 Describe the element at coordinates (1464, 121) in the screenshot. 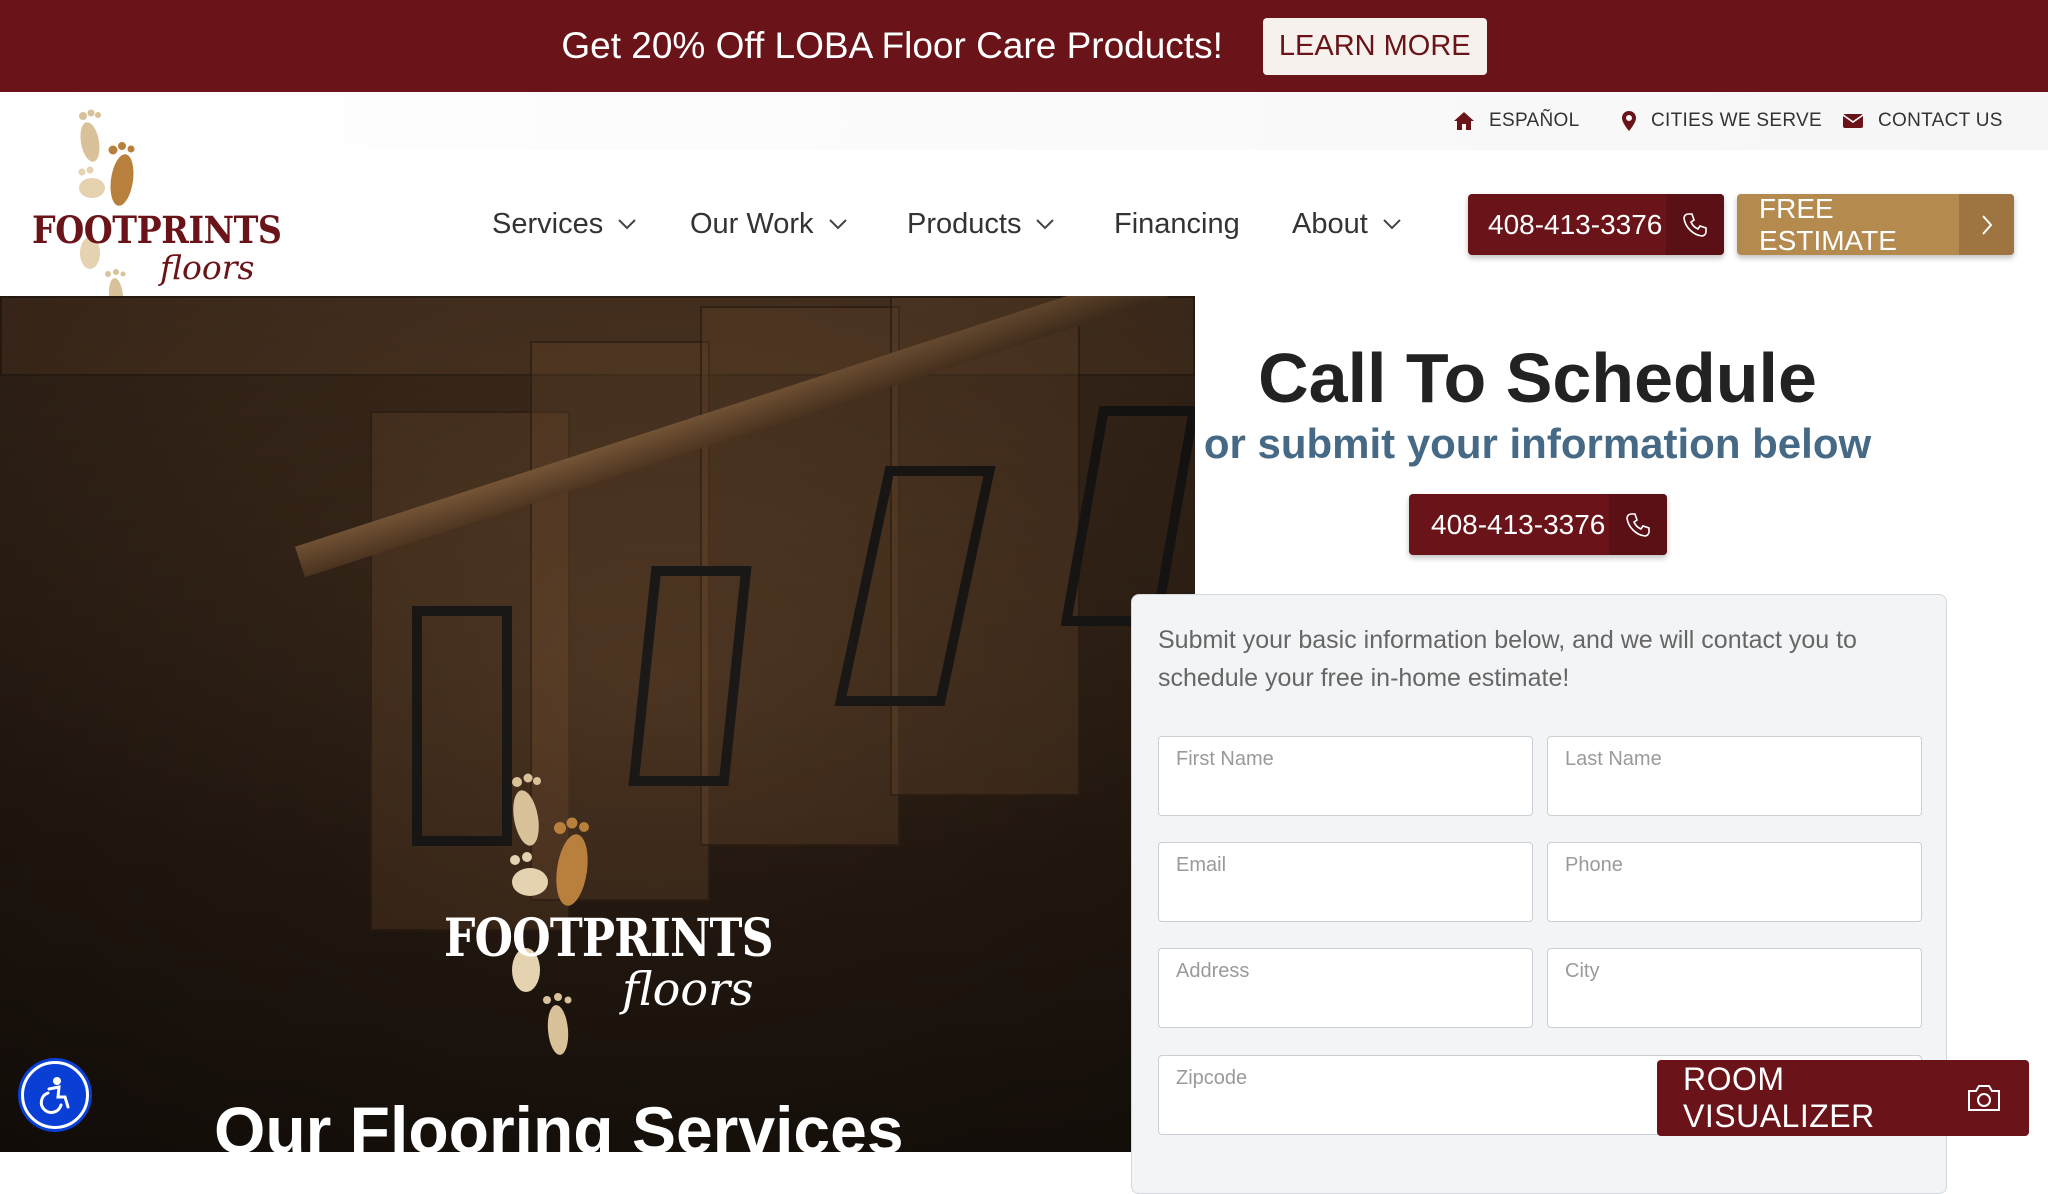

I see `home-icon` at that location.